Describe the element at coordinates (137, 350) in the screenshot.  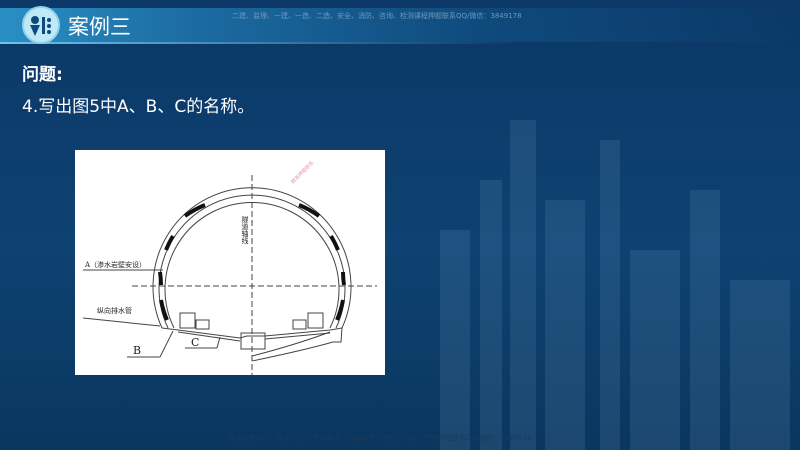
I see `label-b: B` at that location.